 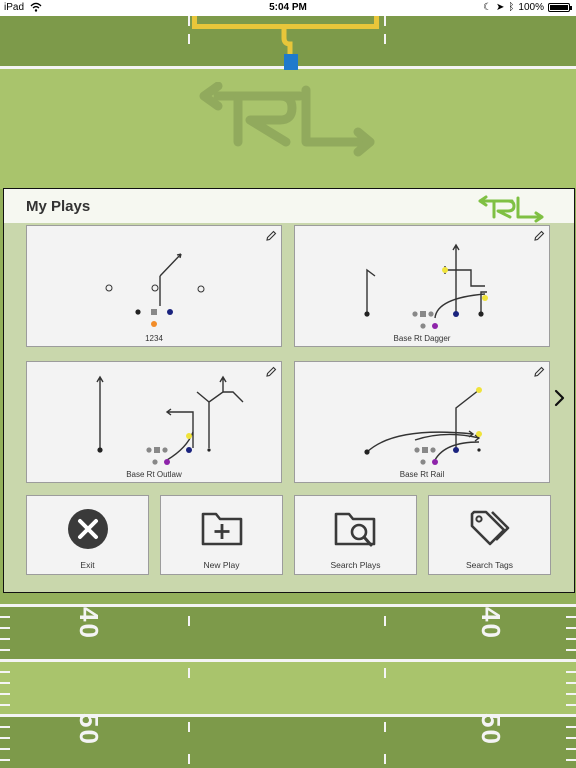 What do you see at coordinates (531, 7) in the screenshot?
I see `battery-label: 100%` at bounding box center [531, 7].